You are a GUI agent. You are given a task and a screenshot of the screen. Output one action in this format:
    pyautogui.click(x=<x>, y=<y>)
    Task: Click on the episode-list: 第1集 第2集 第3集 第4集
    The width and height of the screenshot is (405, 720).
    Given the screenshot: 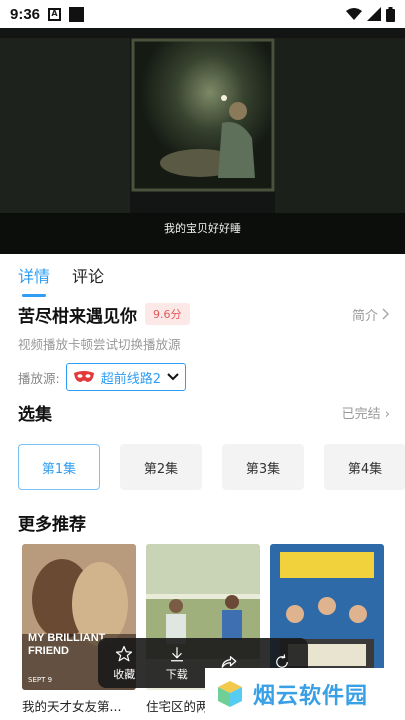 What is the action you would take?
    pyautogui.click(x=211, y=468)
    